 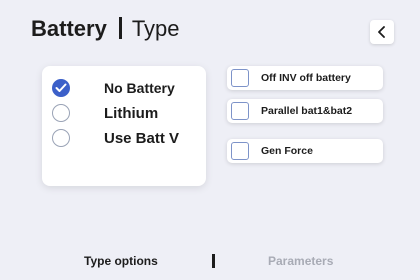 I want to click on checkbox-label: Gen Force, so click(x=287, y=151).